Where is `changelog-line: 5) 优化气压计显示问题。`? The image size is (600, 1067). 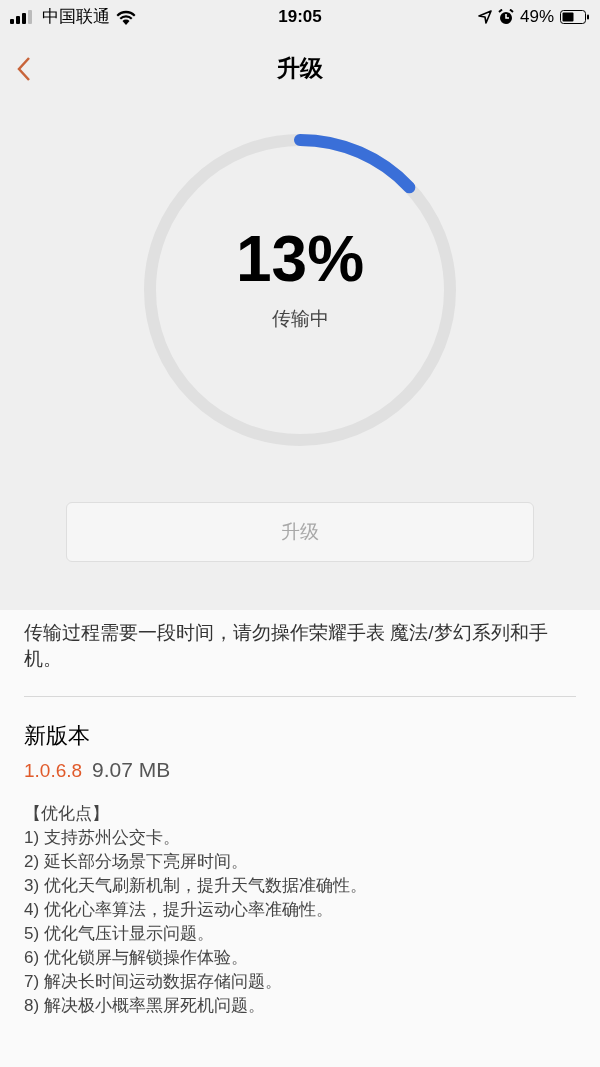
changelog-line: 5) 优化气压计显示问题。 is located at coordinates (119, 933).